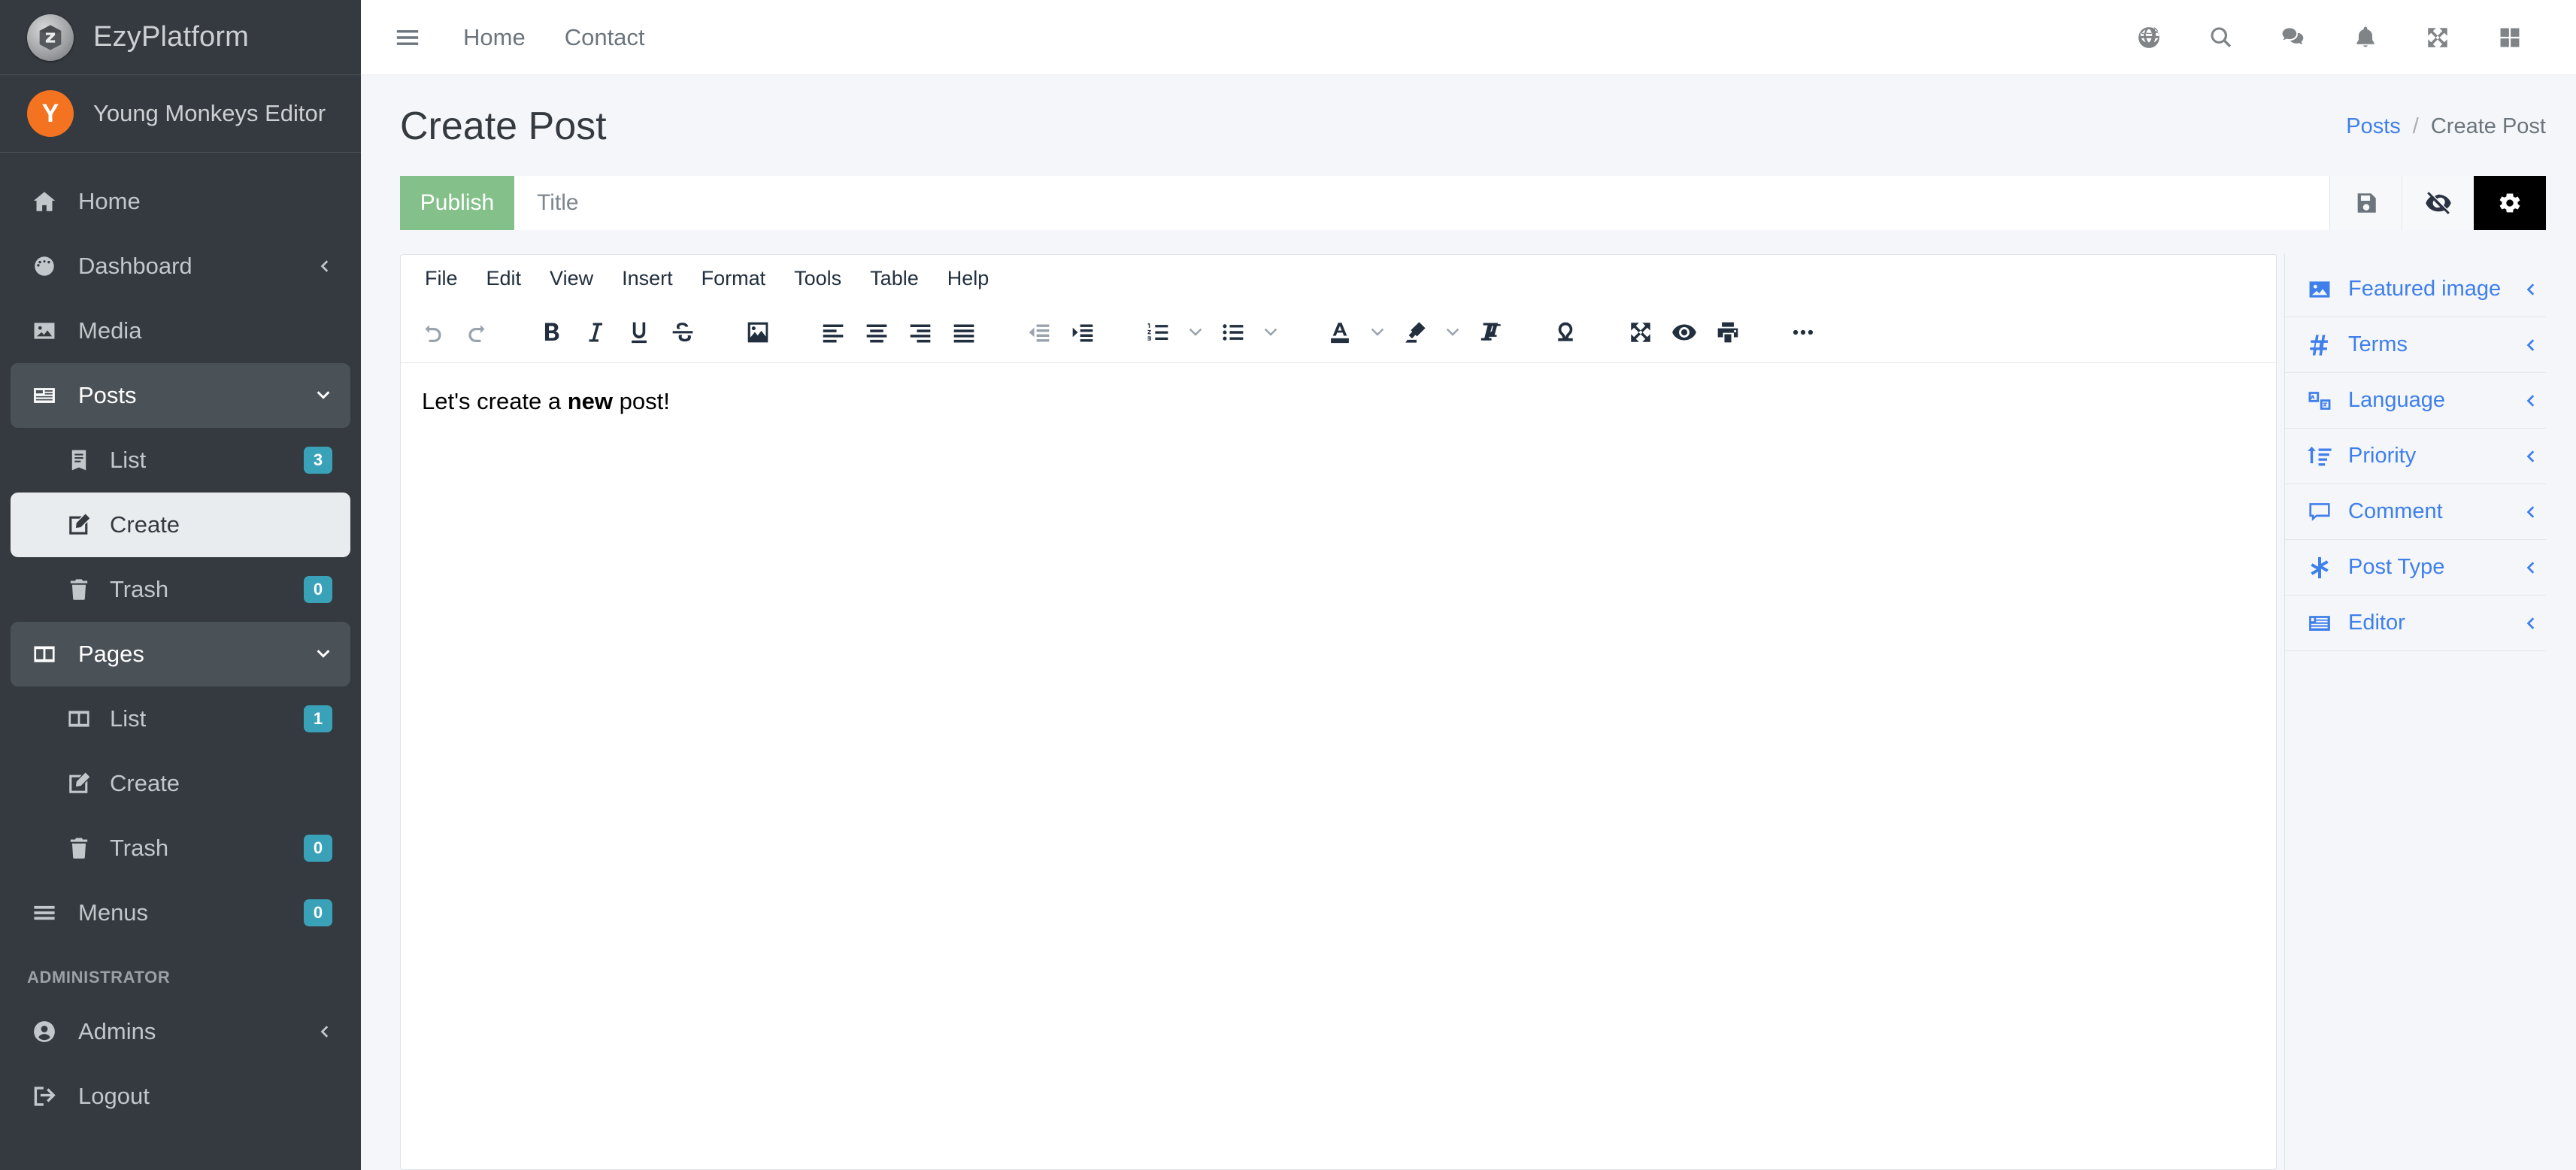 This screenshot has width=2576, height=1170. What do you see at coordinates (2415, 345) in the screenshot?
I see `panel-item-terms: Terms` at bounding box center [2415, 345].